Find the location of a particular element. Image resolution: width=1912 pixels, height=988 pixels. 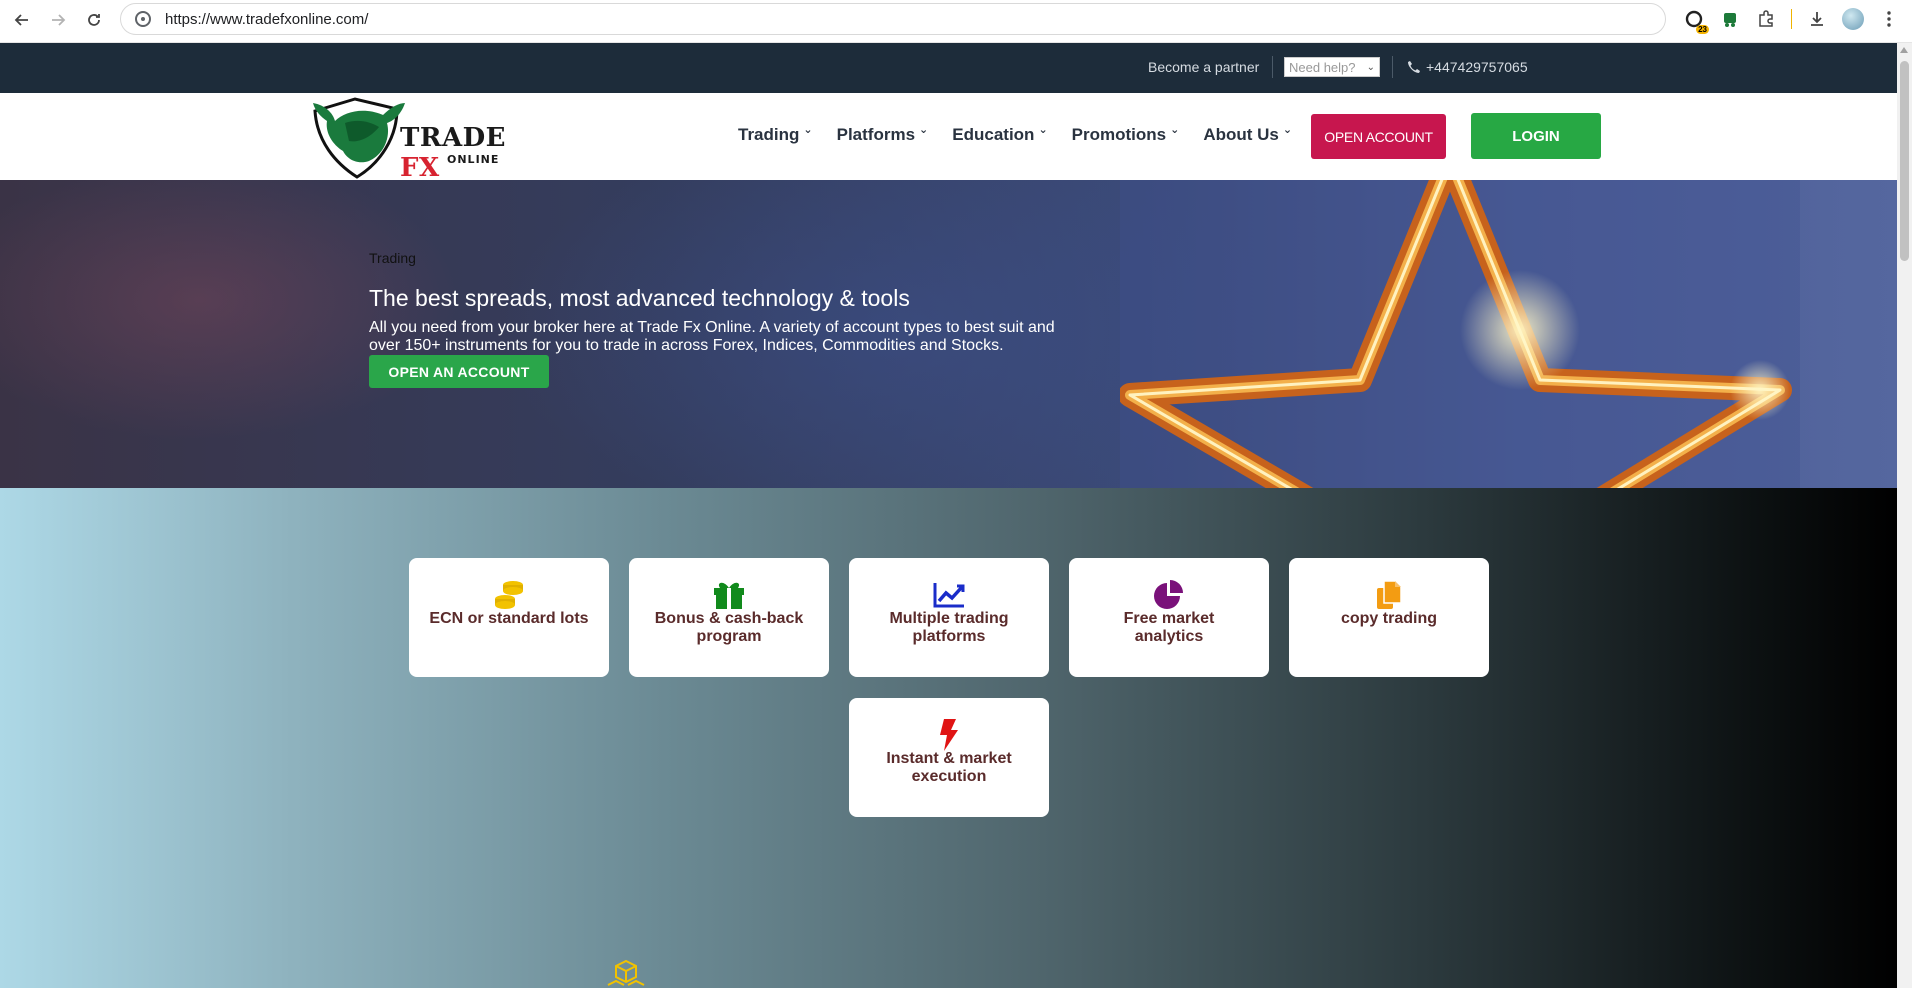

puzzle-icon is located at coordinates (1766, 19).